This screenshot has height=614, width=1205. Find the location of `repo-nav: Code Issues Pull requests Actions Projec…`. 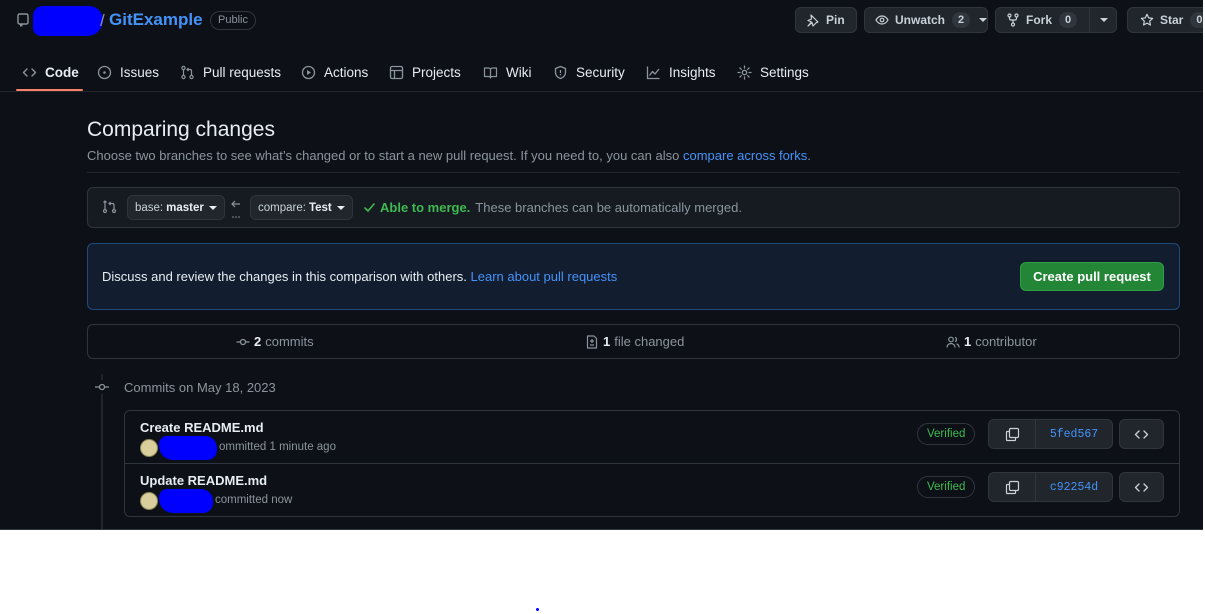

repo-nav: Code Issues Pull requests Actions Projec… is located at coordinates (601, 72).